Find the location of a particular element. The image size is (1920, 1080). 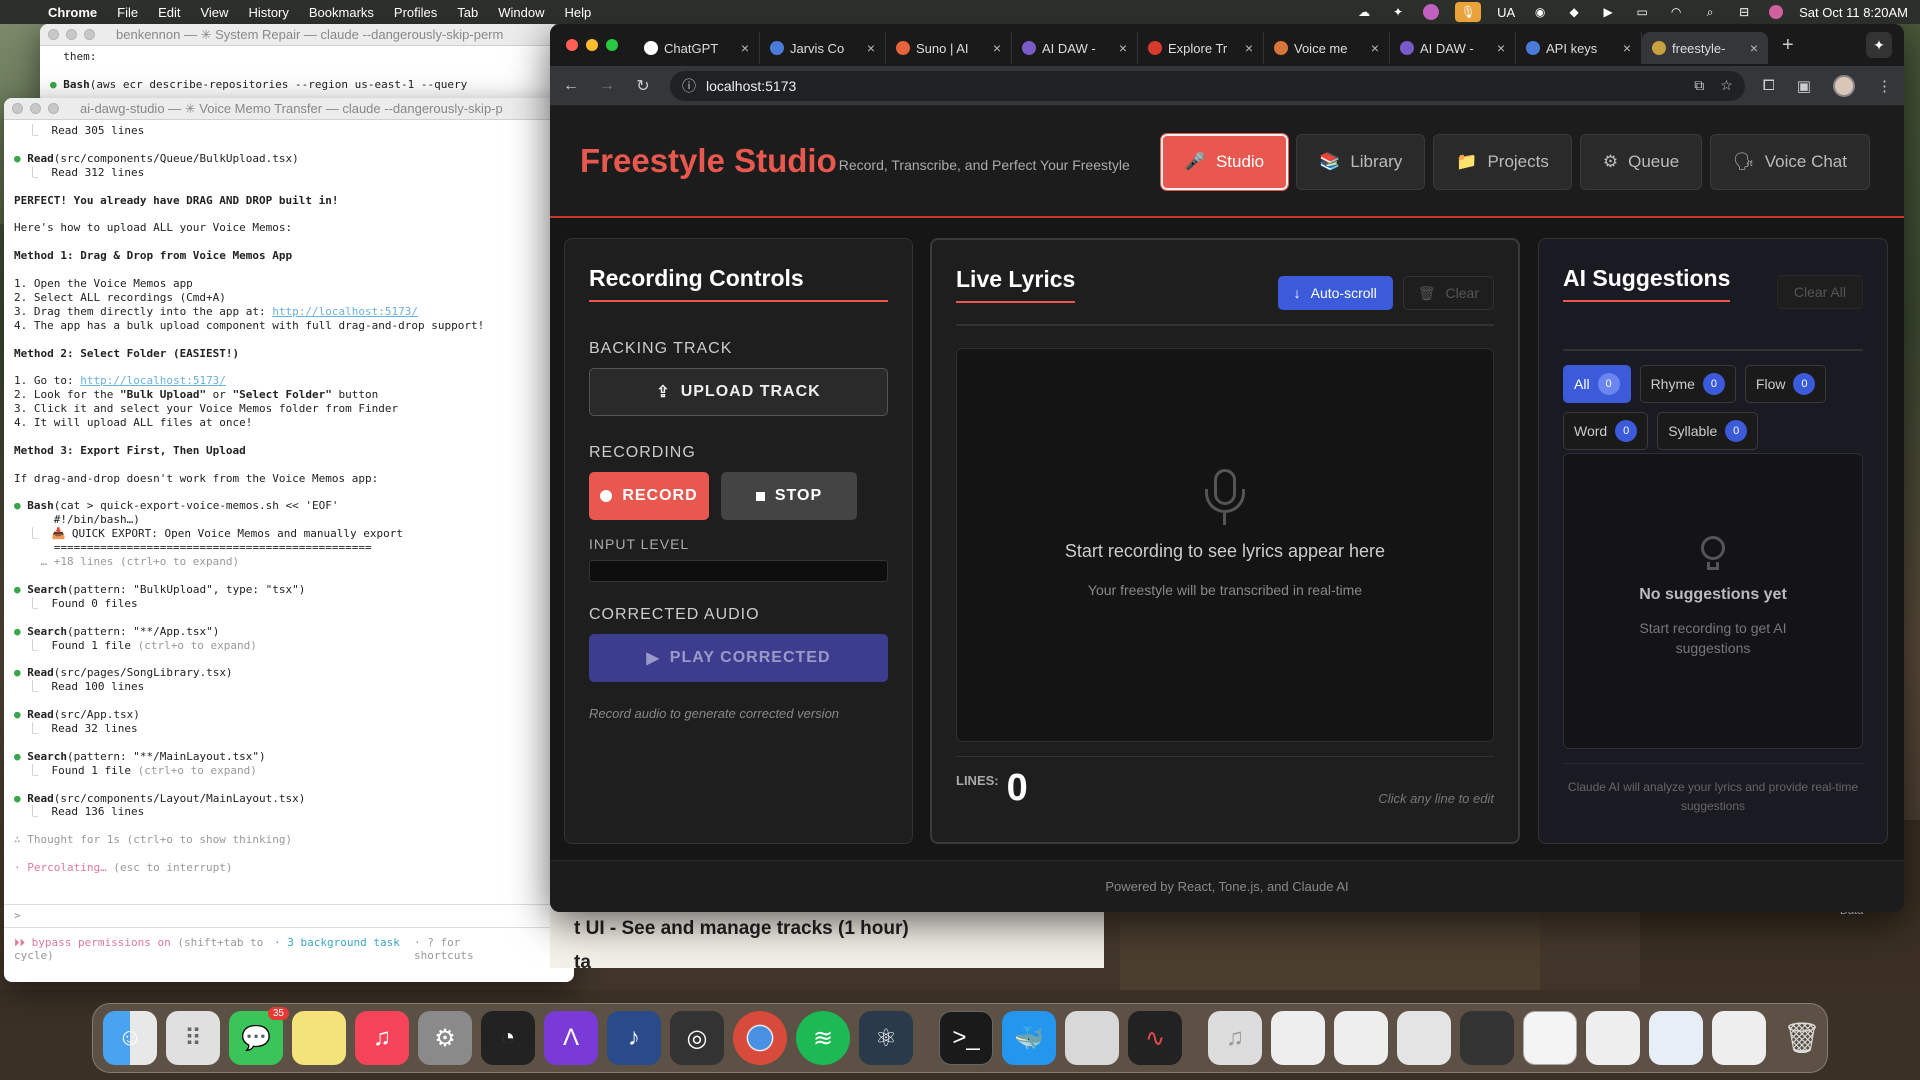

cursor-app-icon: ◆ is located at coordinates (1574, 12).